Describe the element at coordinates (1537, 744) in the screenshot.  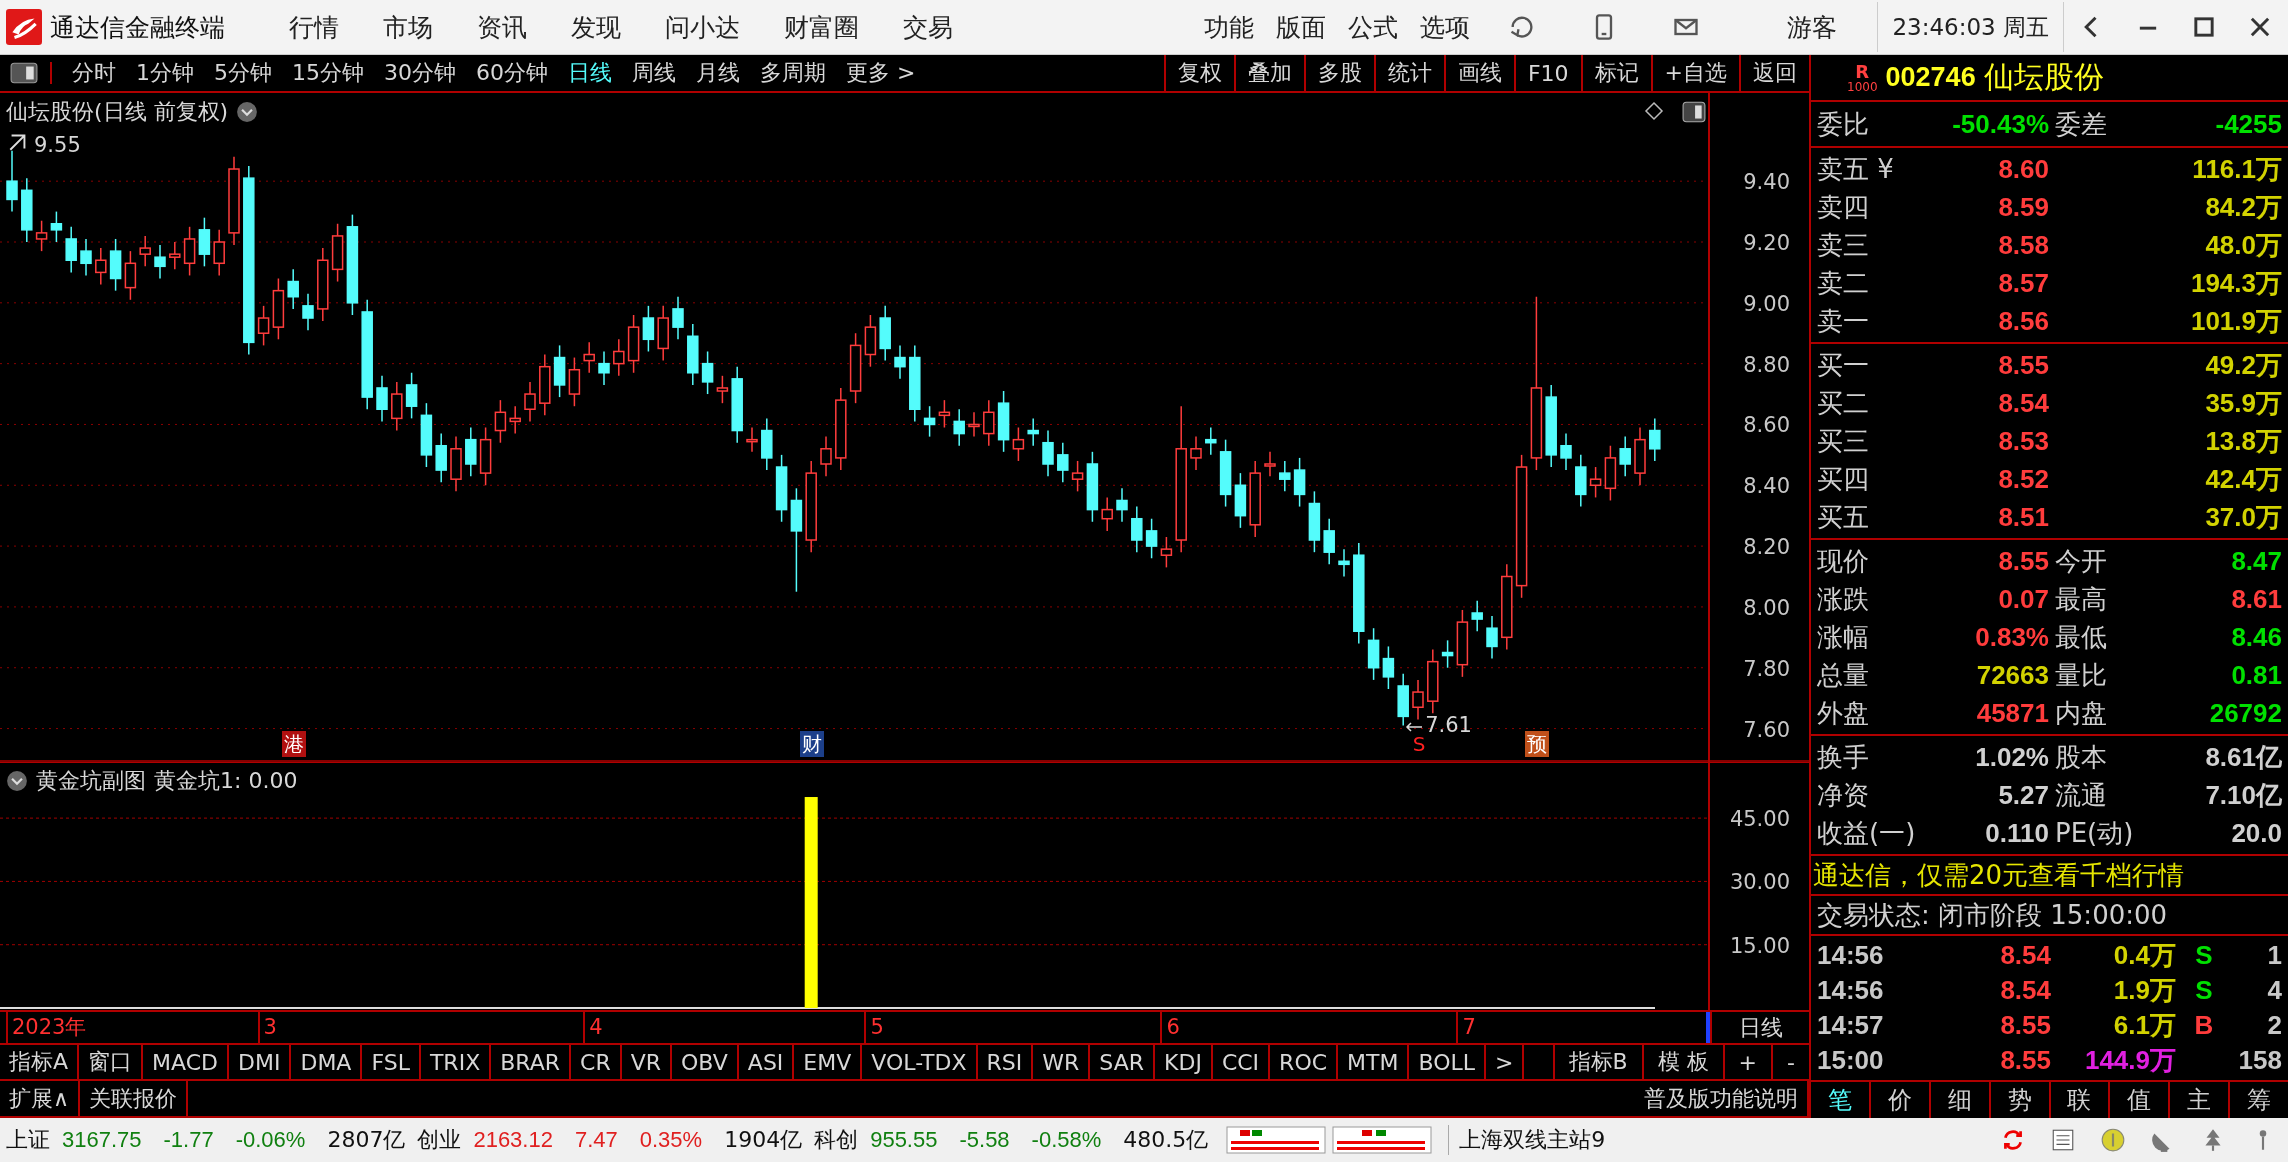
I see `event-marker: 预` at that location.